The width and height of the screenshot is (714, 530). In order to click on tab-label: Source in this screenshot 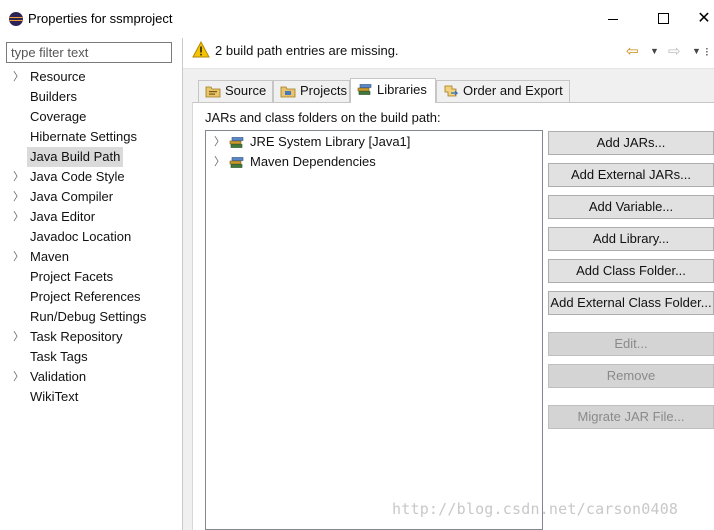, I will do `click(246, 90)`.